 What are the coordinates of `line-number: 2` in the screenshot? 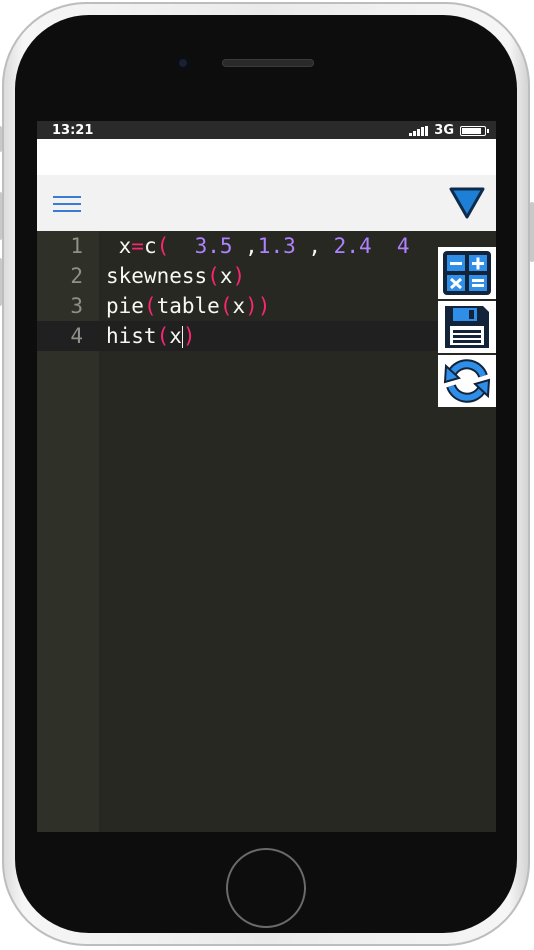 It's located at (76, 276).